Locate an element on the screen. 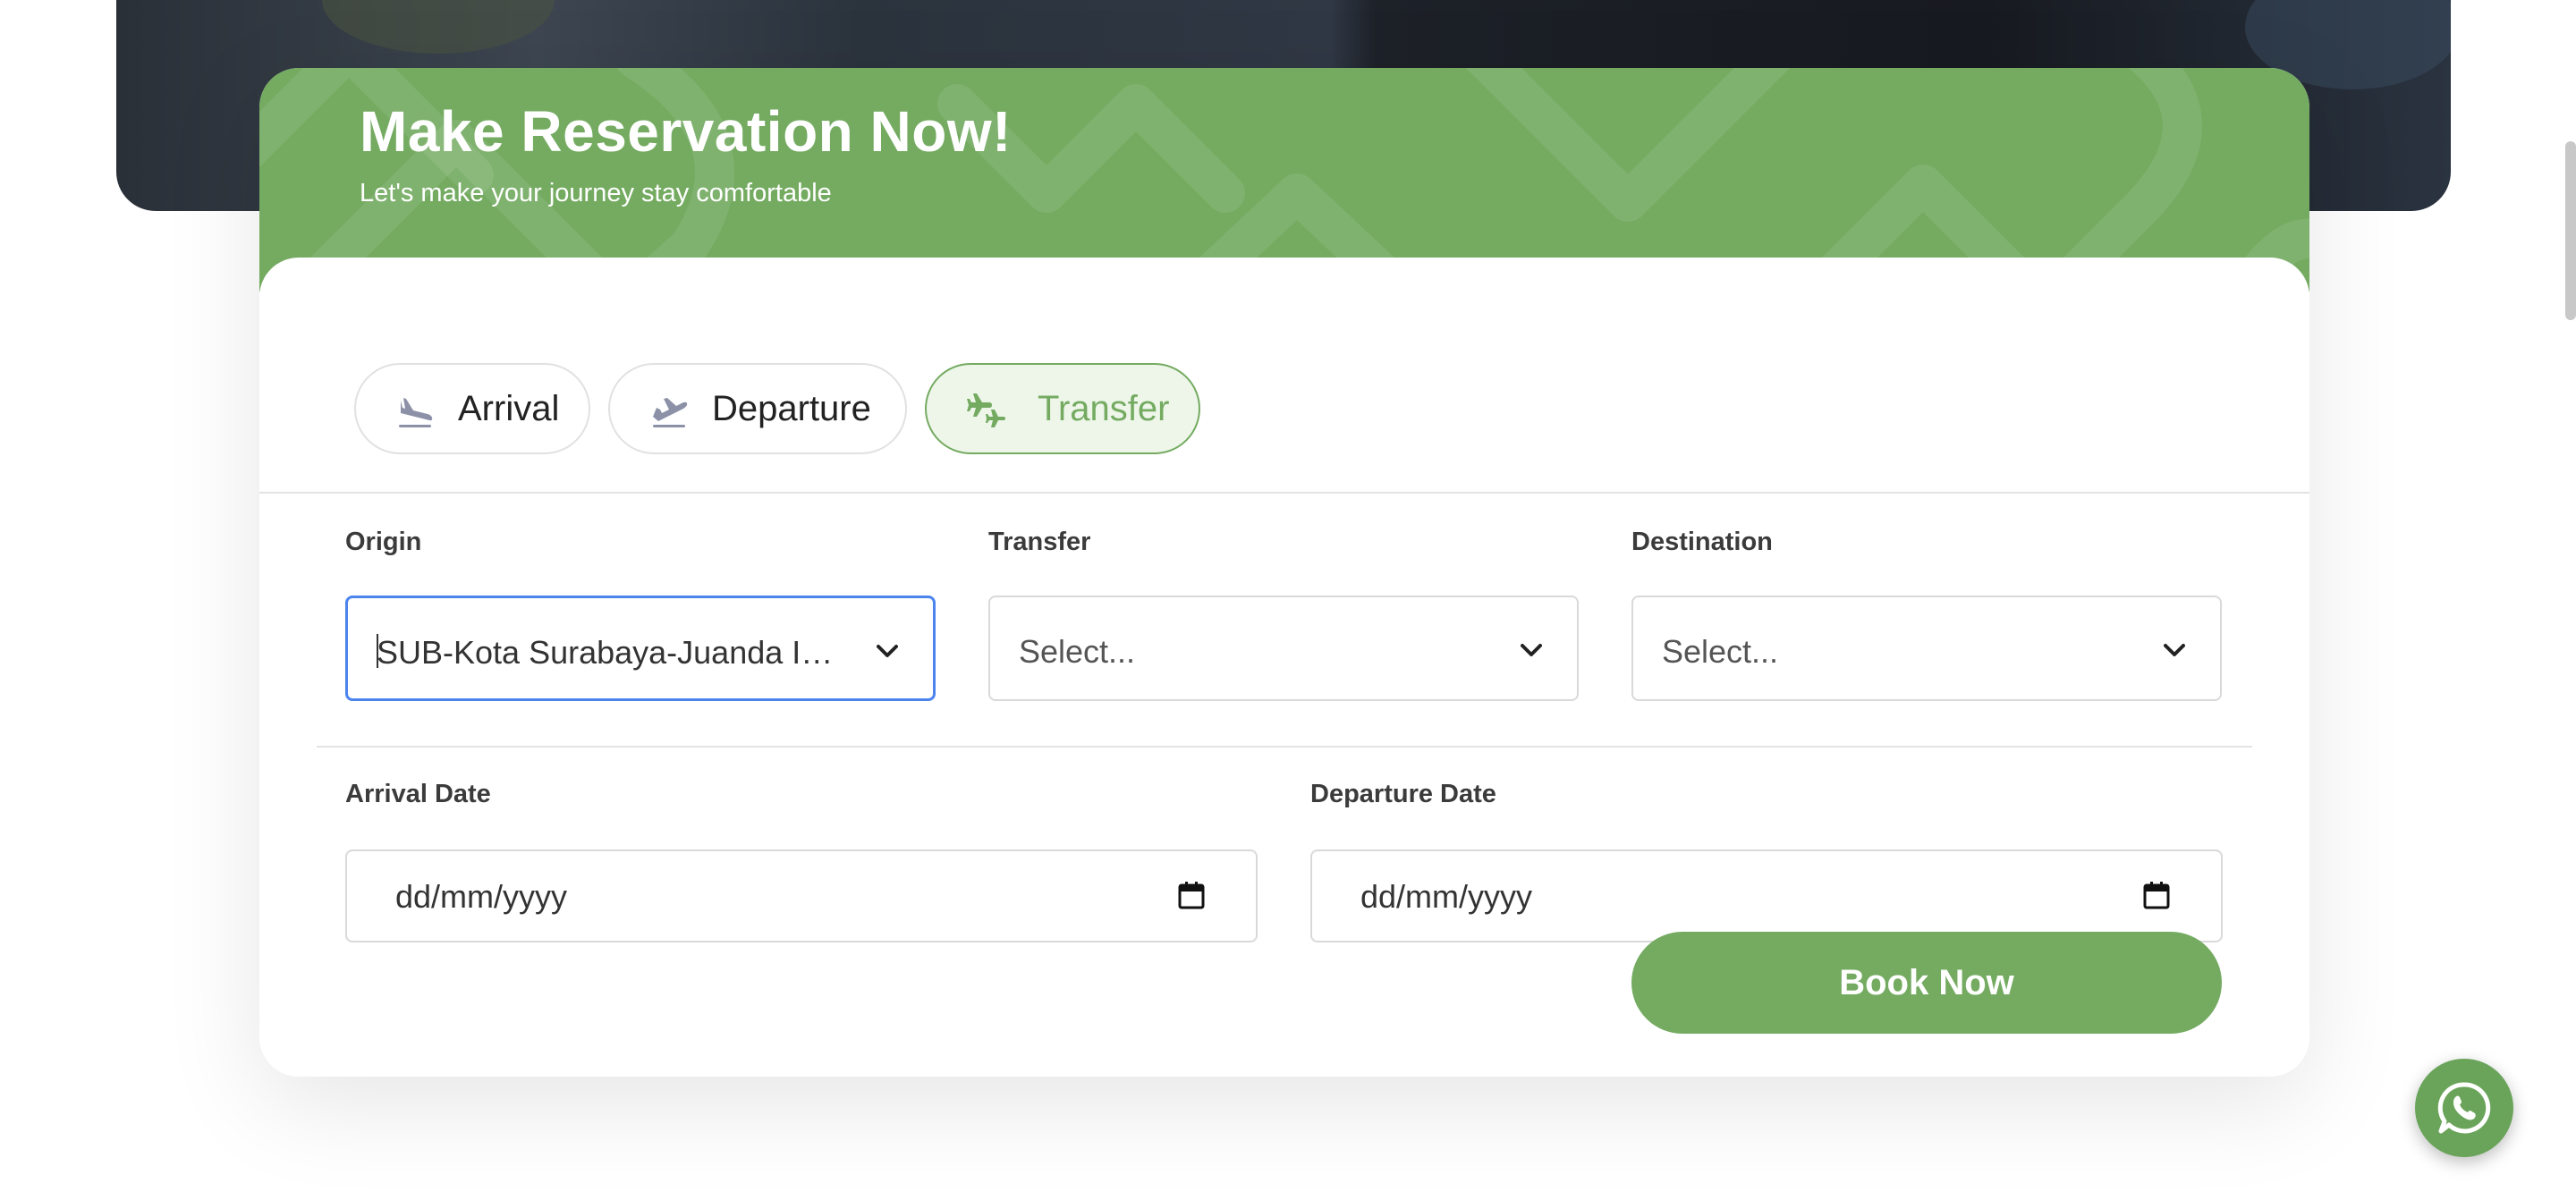 Image resolution: width=2576 pixels, height=1200 pixels. departure-date-input: dd/mm/yyyy is located at coordinates (1766, 896).